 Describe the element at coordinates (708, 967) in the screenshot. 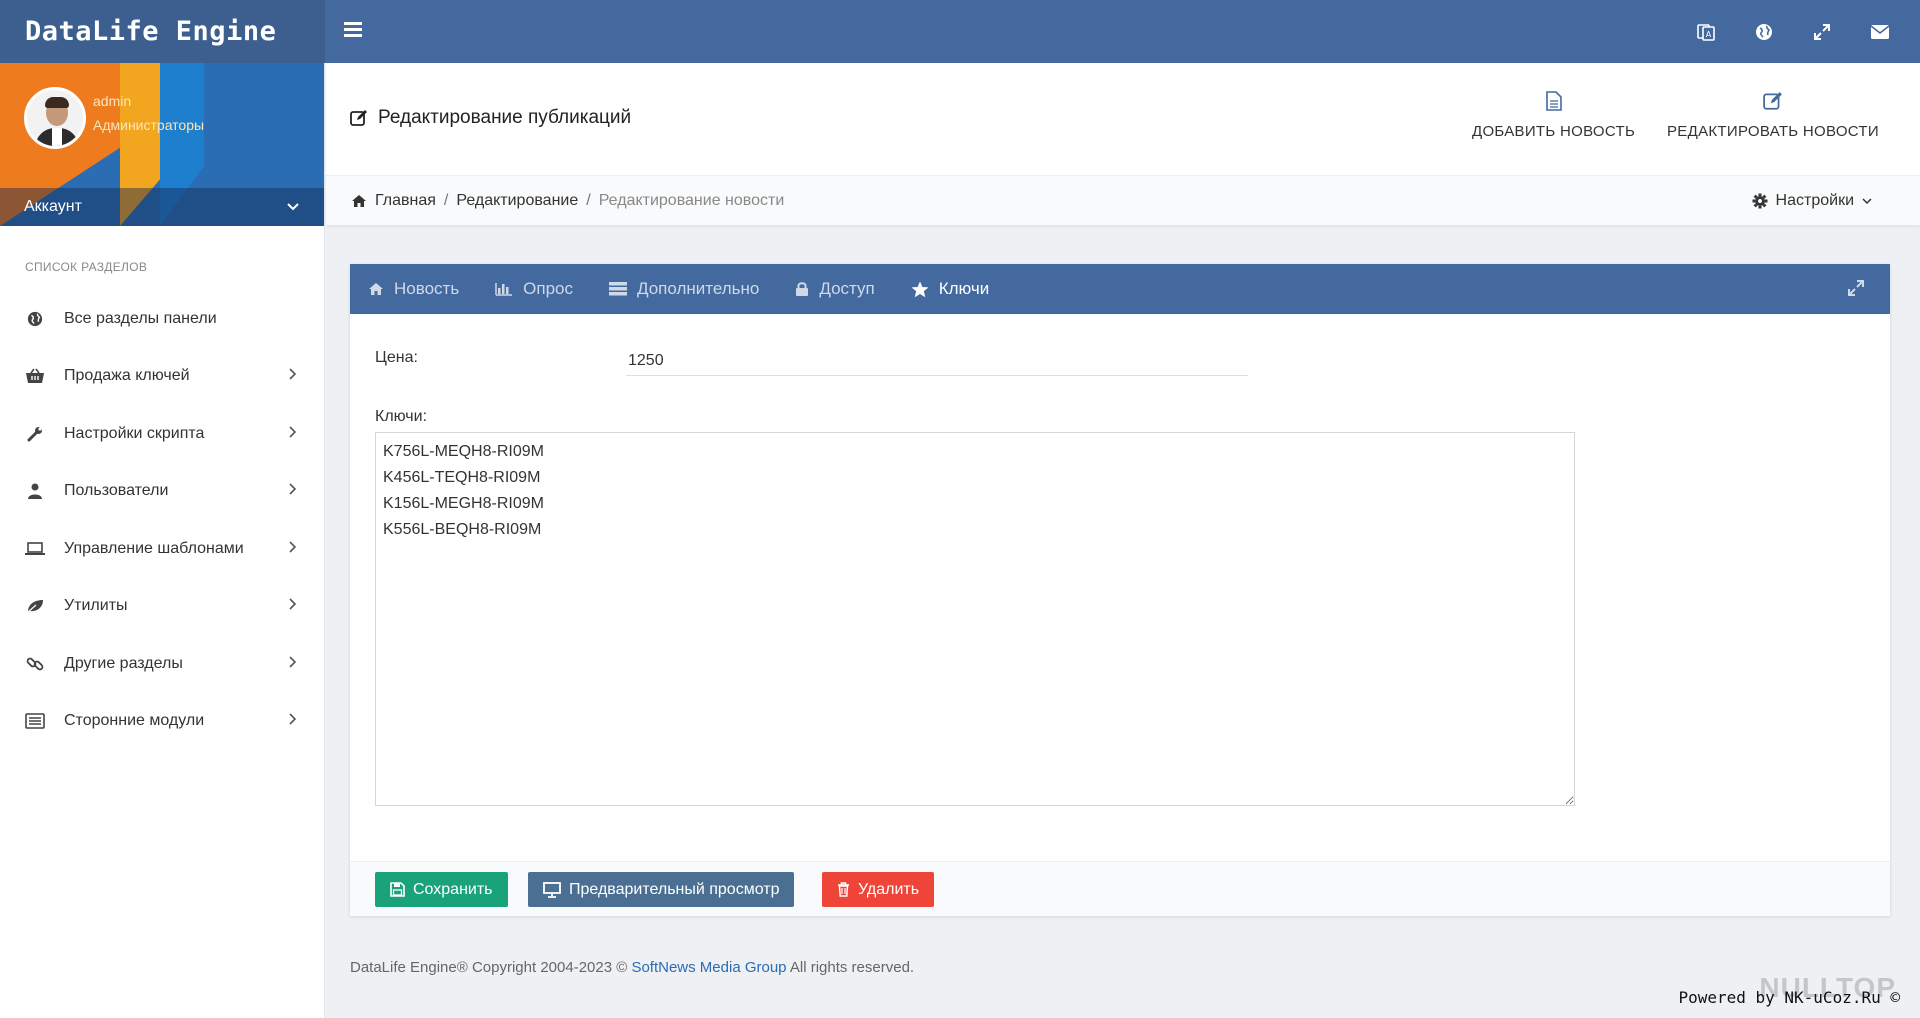

I see `softnews-link: SoftNews Media Group` at that location.